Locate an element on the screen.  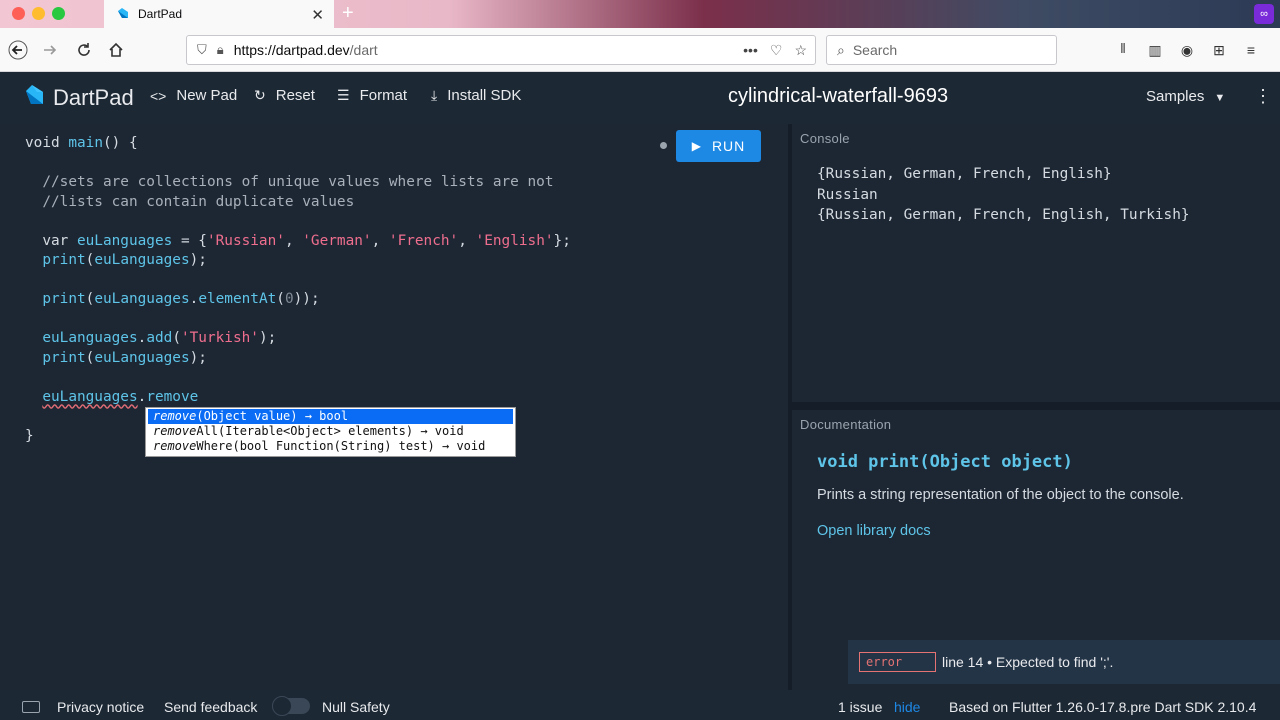
url-text: https://dartpad.dev/dart is located at coordinates (305, 50).